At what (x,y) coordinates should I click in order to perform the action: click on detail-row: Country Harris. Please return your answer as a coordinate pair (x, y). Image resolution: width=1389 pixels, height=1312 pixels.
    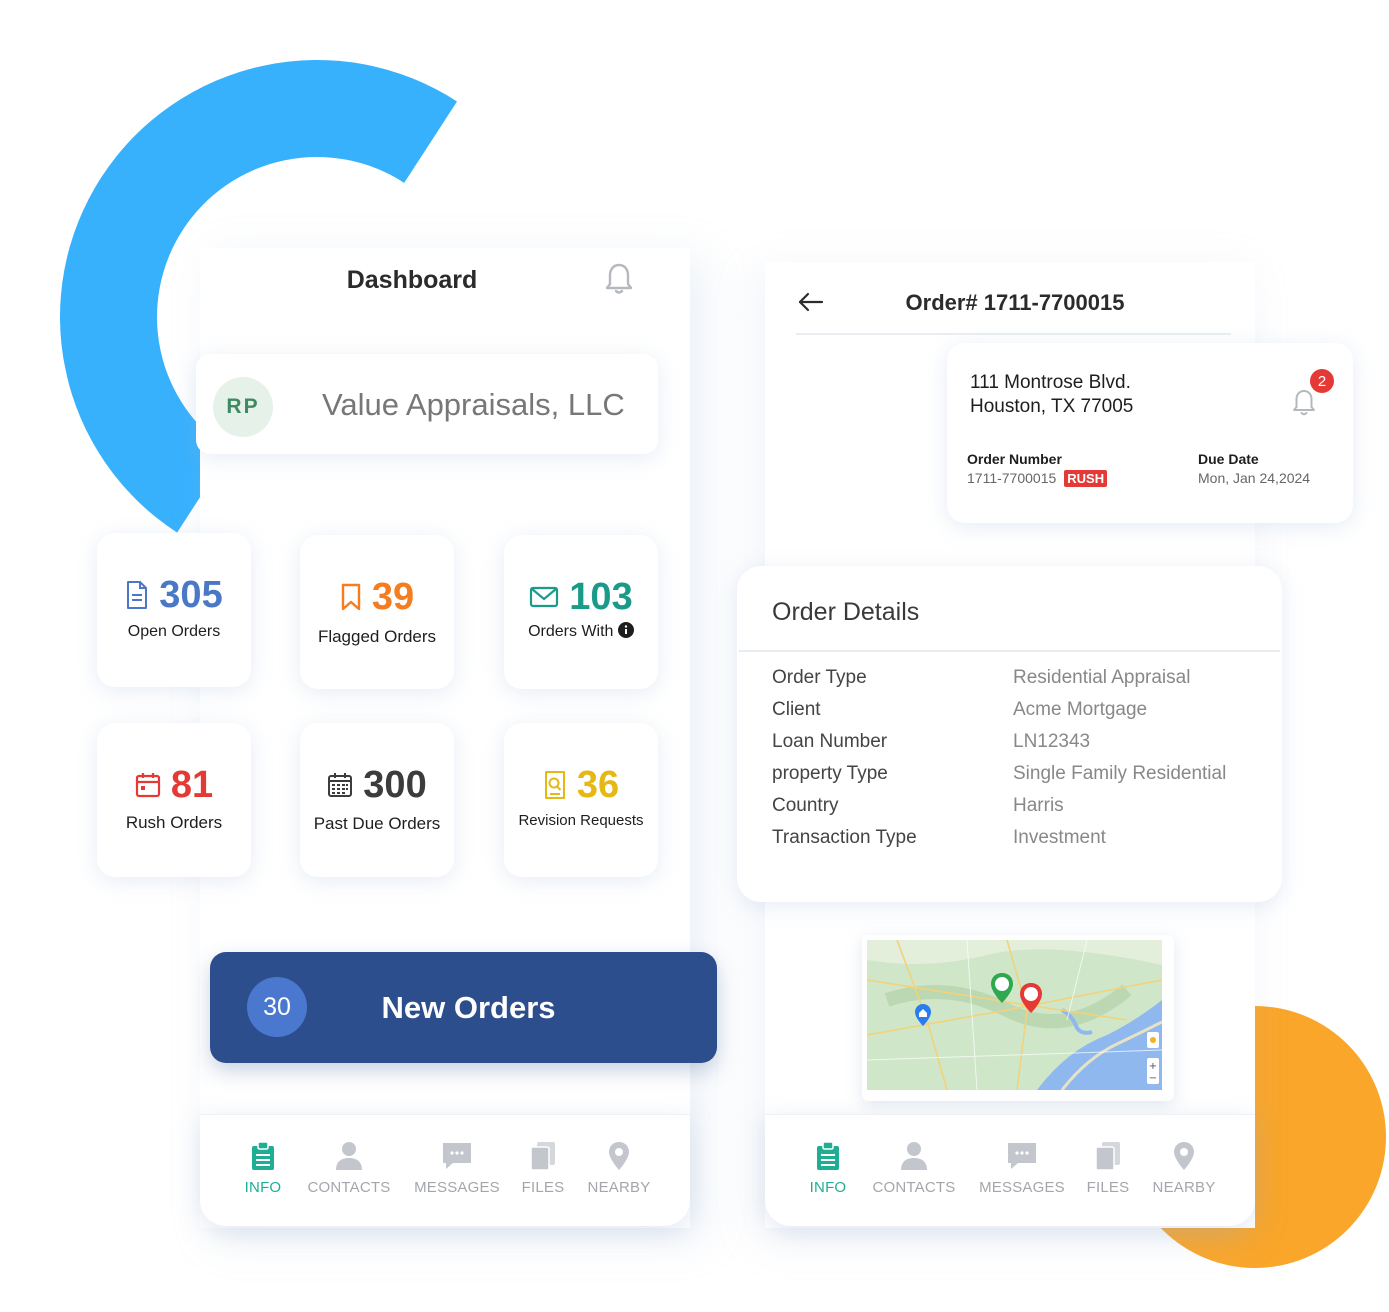
    Looking at the image, I should click on (1022, 809).